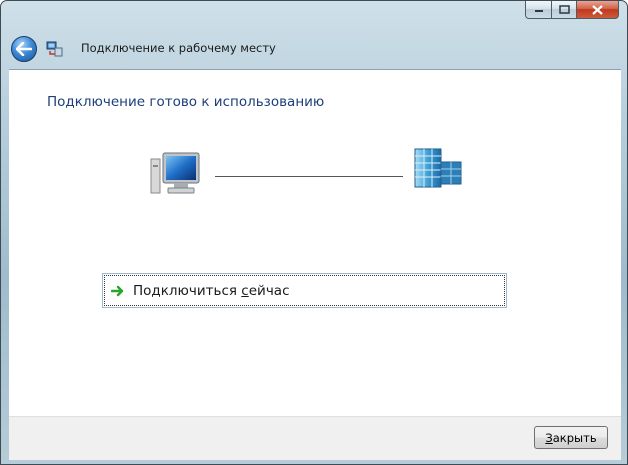  I want to click on close-icon, so click(597, 9).